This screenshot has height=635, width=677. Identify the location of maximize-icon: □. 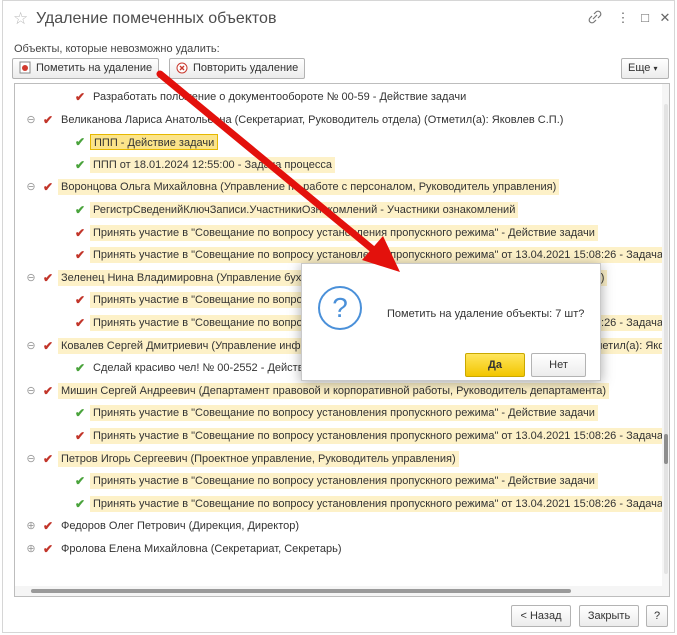
(645, 18).